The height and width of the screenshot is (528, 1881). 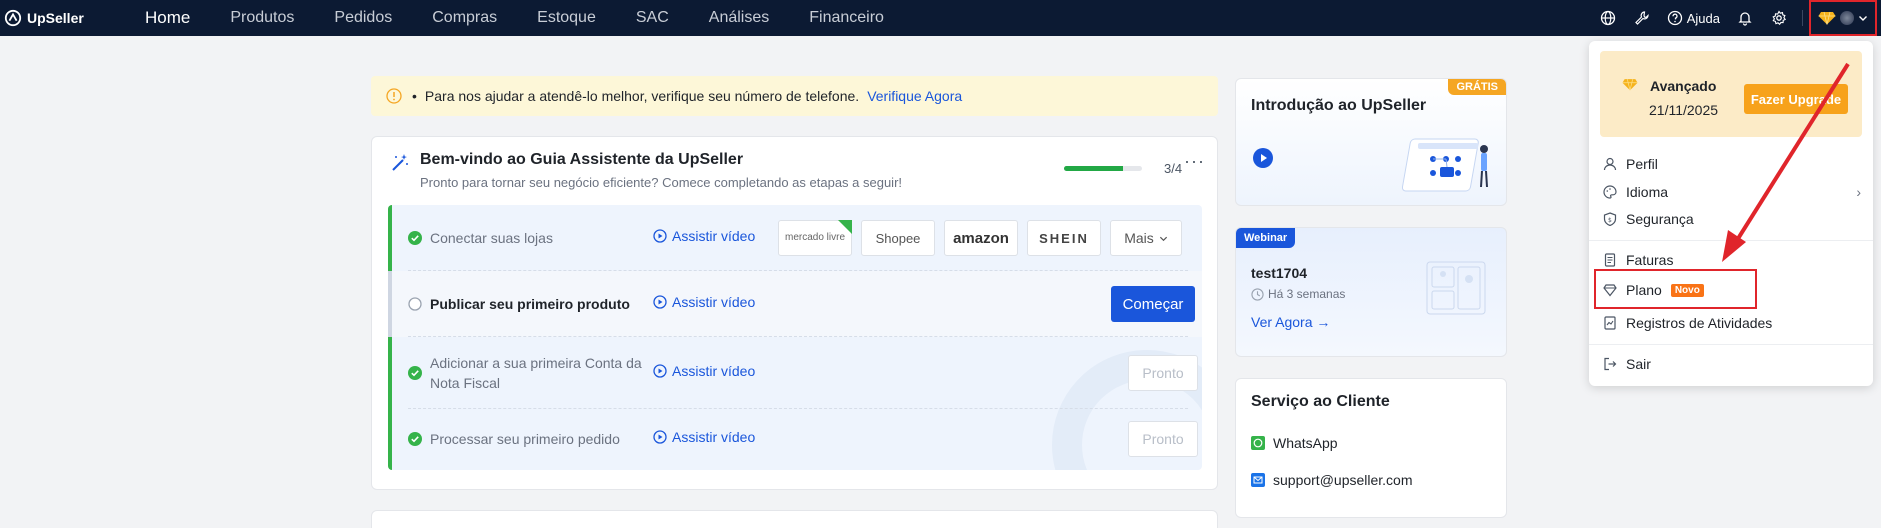 What do you see at coordinates (1732, 364) in the screenshot?
I see `menu-item-sair: Sair` at bounding box center [1732, 364].